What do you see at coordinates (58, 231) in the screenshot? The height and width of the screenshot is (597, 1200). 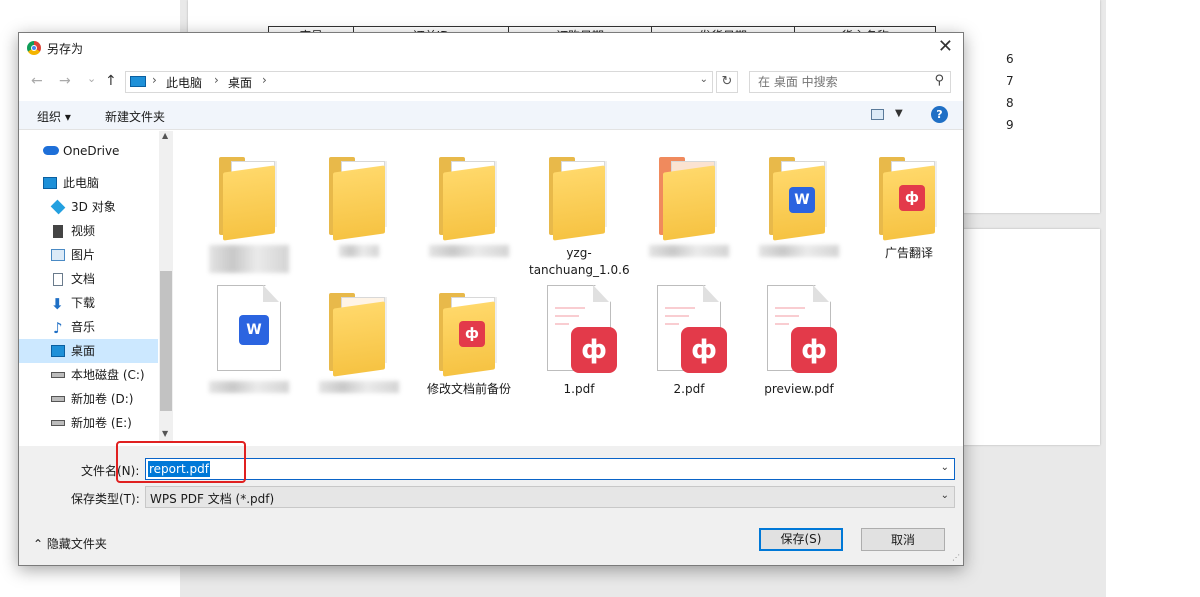 I see `film-icon` at bounding box center [58, 231].